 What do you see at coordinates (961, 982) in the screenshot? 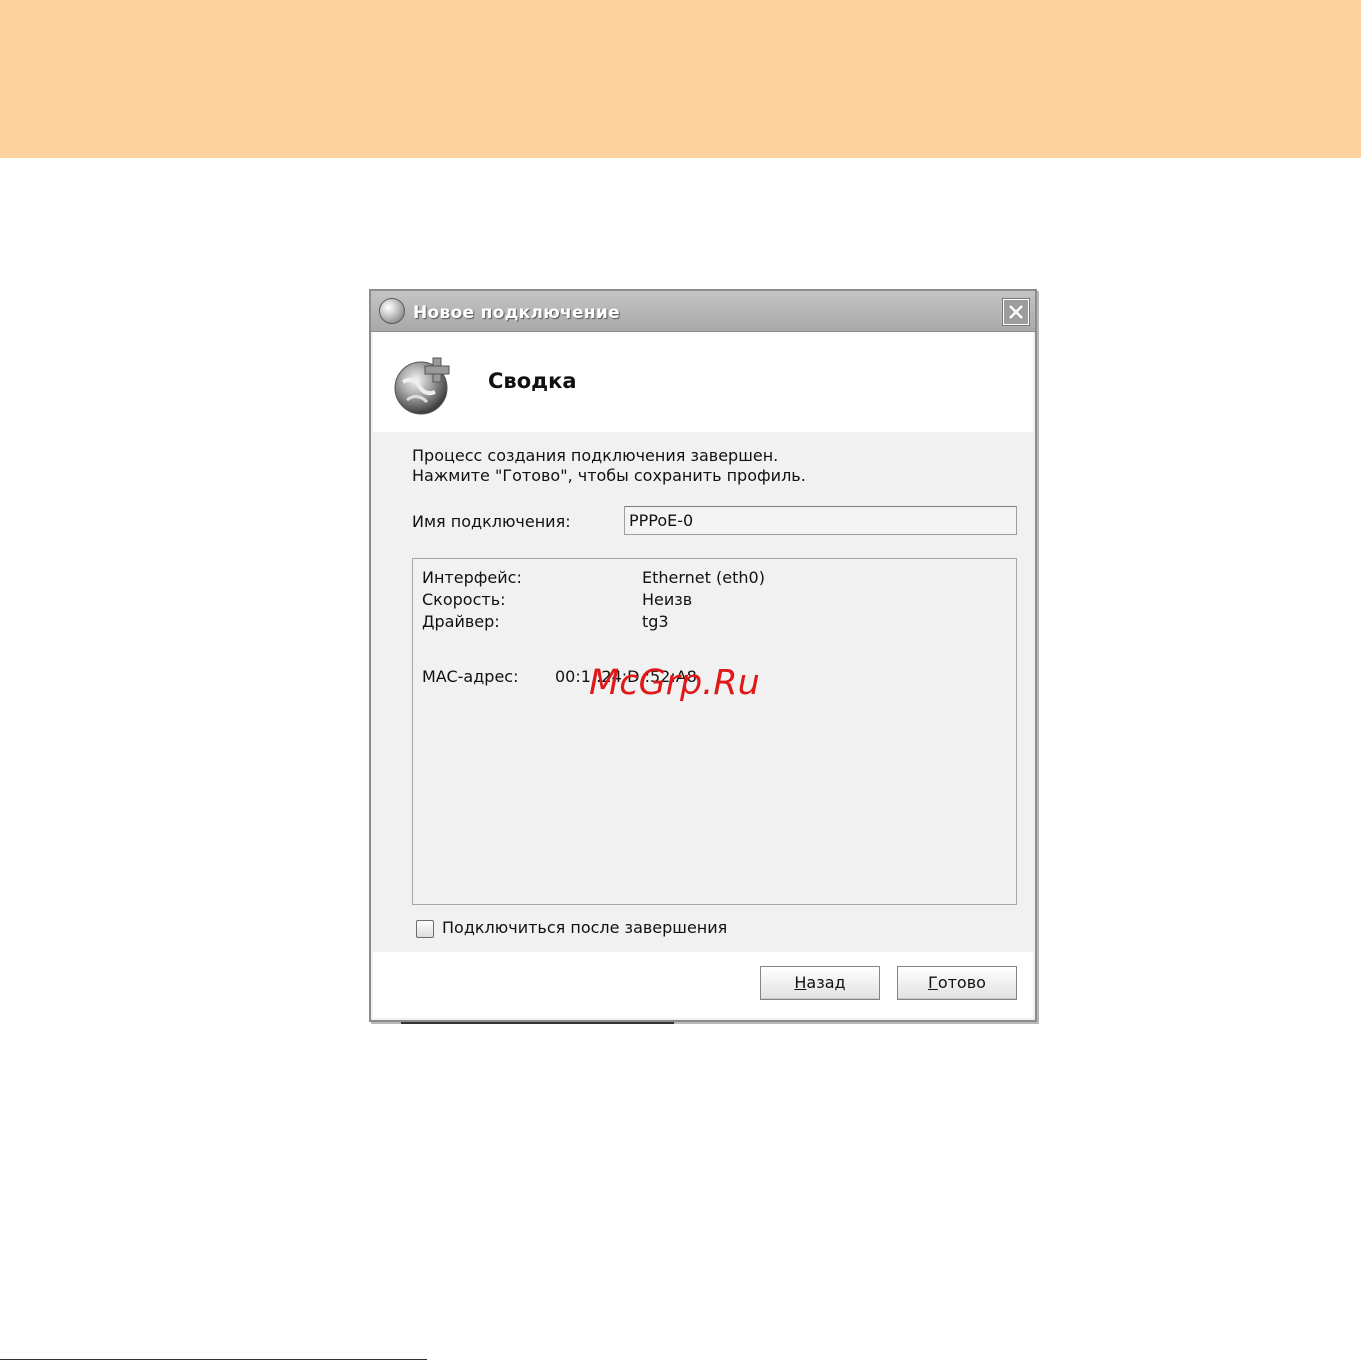
I see `finish-button-label: отово` at bounding box center [961, 982].